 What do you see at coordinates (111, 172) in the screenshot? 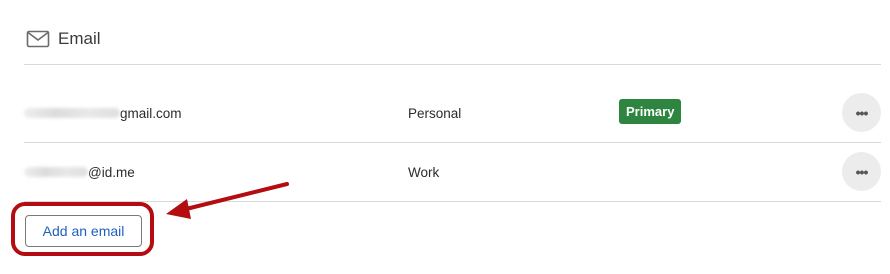
I see `email-address-visible: @id.me` at bounding box center [111, 172].